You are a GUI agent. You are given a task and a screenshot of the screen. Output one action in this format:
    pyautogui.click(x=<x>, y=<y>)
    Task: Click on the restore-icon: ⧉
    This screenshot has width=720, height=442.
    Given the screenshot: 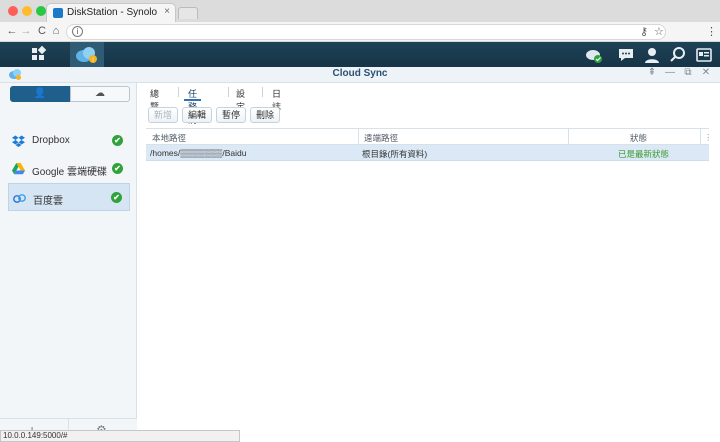 What is the action you would take?
    pyautogui.click(x=688, y=72)
    